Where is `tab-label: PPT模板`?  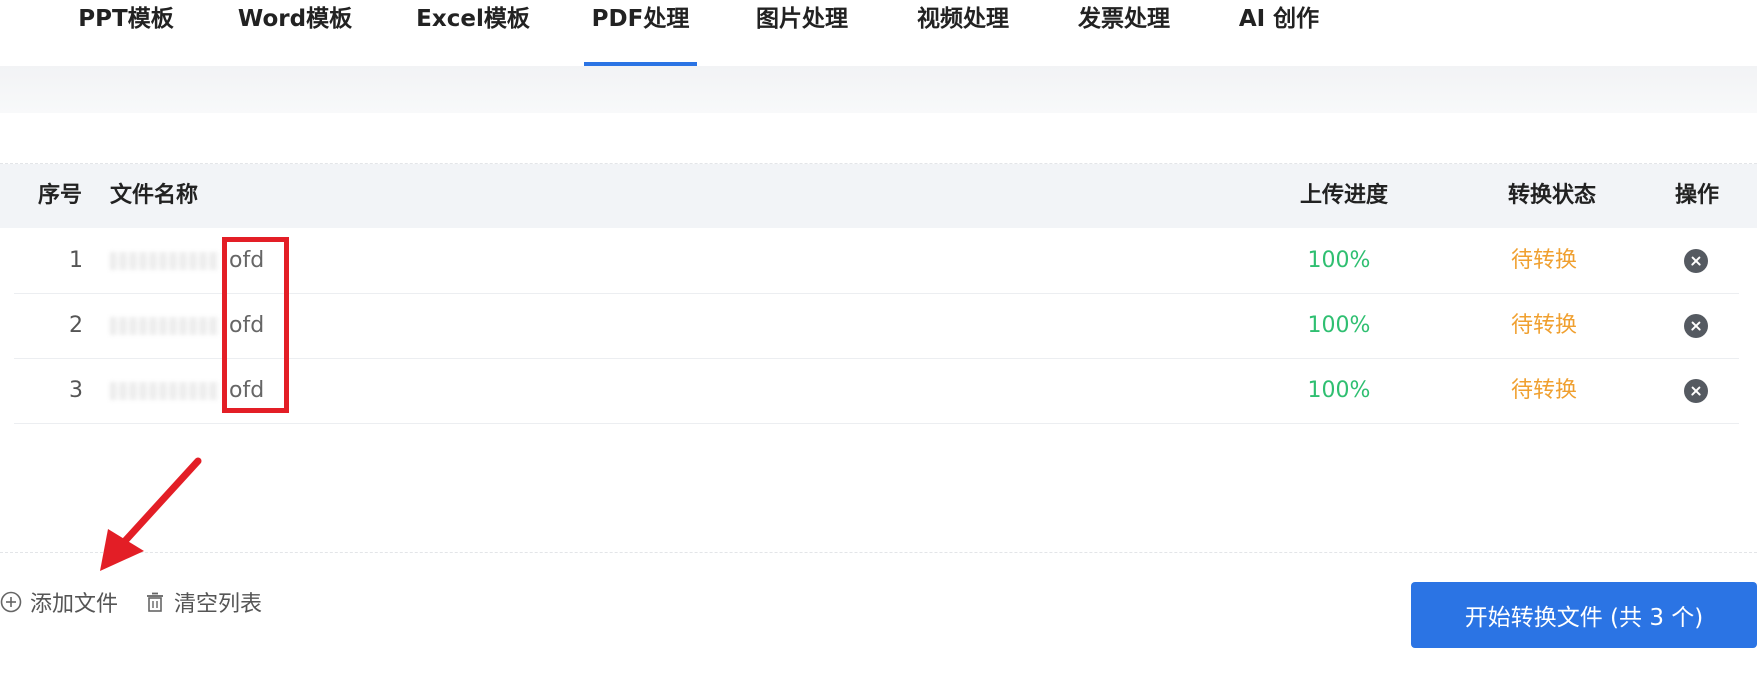 tab-label: PPT模板 is located at coordinates (126, 19).